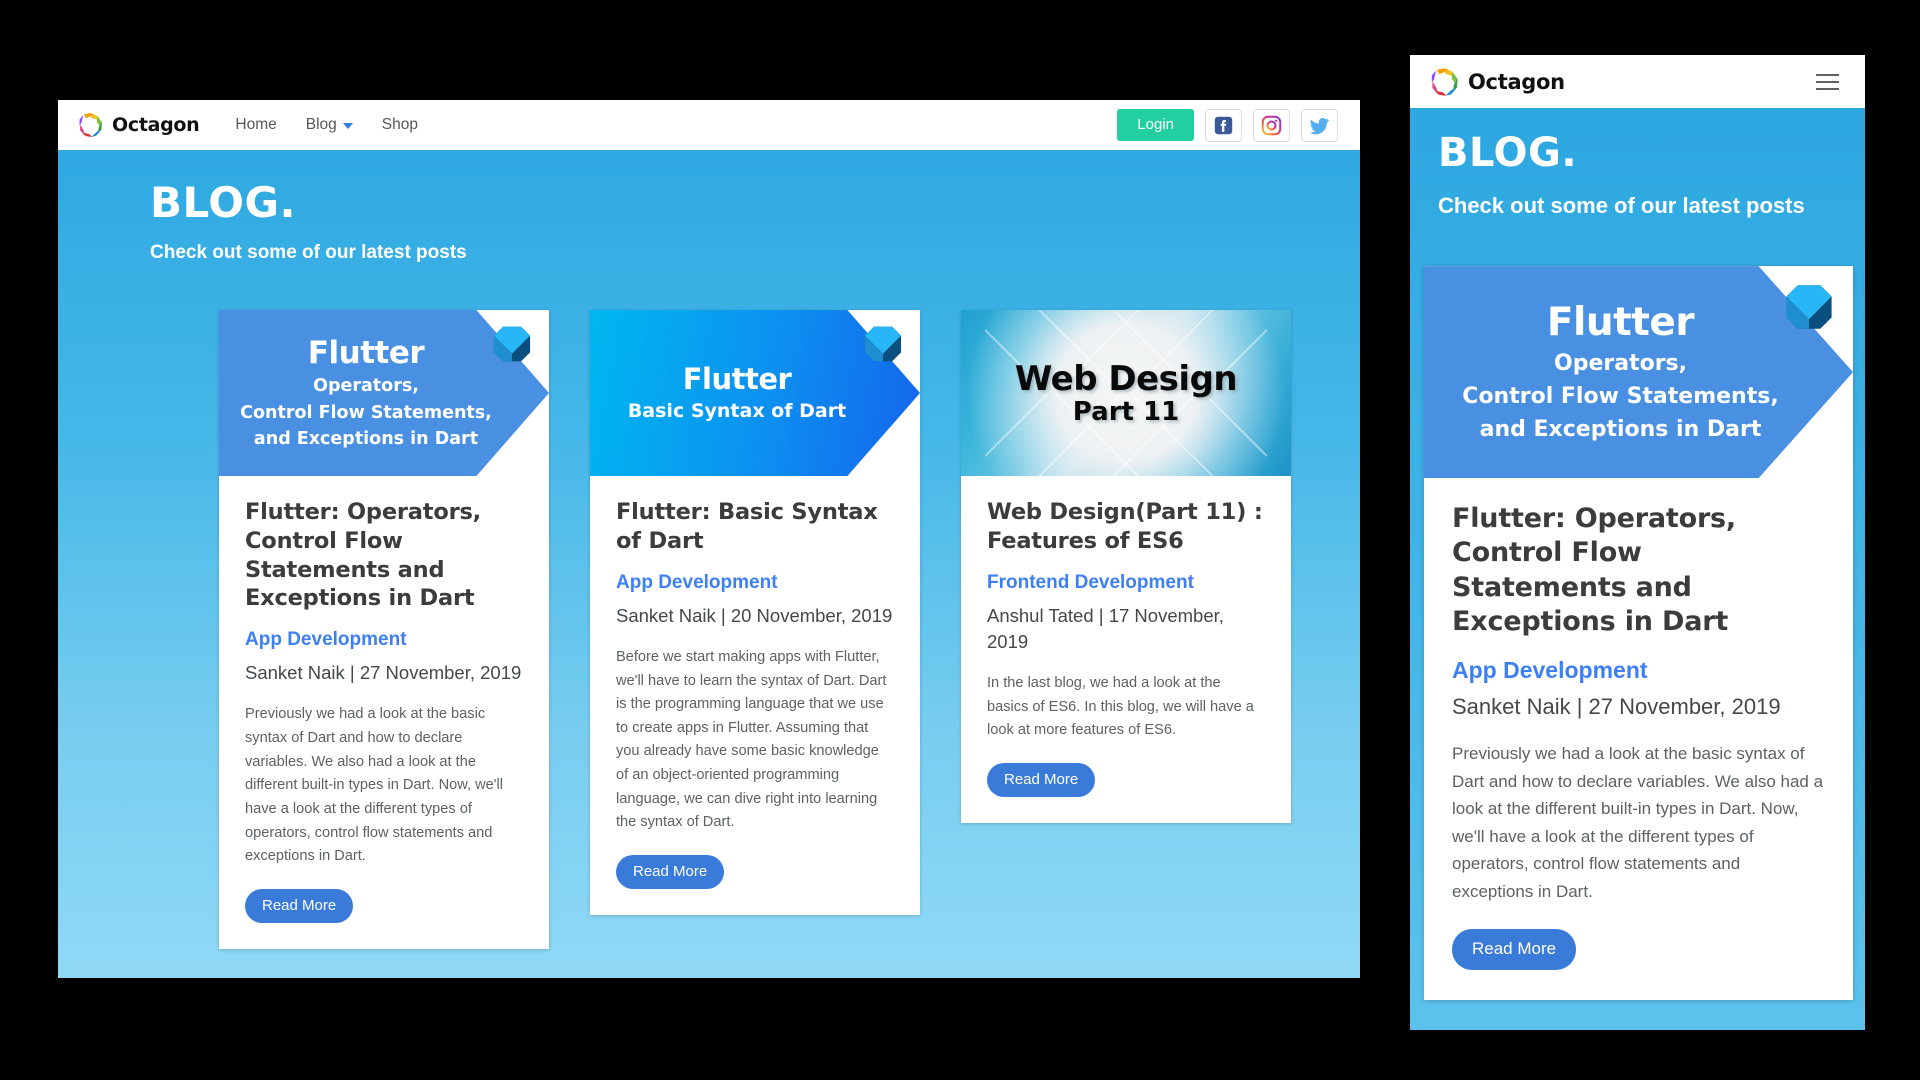 This screenshot has width=1920, height=1080. What do you see at coordinates (223, 202) in the screenshot?
I see `page-title: BLOG.` at bounding box center [223, 202].